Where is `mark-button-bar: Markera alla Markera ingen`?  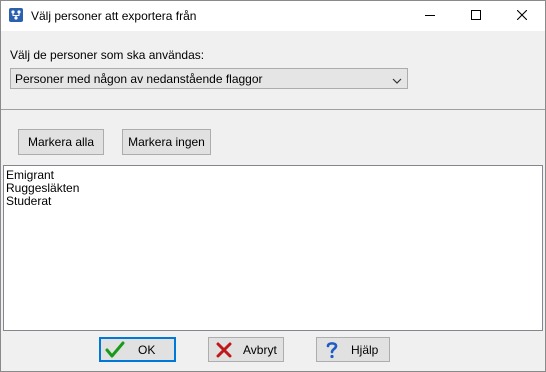 mark-button-bar: Markera alla Markera ingen is located at coordinates (273, 140).